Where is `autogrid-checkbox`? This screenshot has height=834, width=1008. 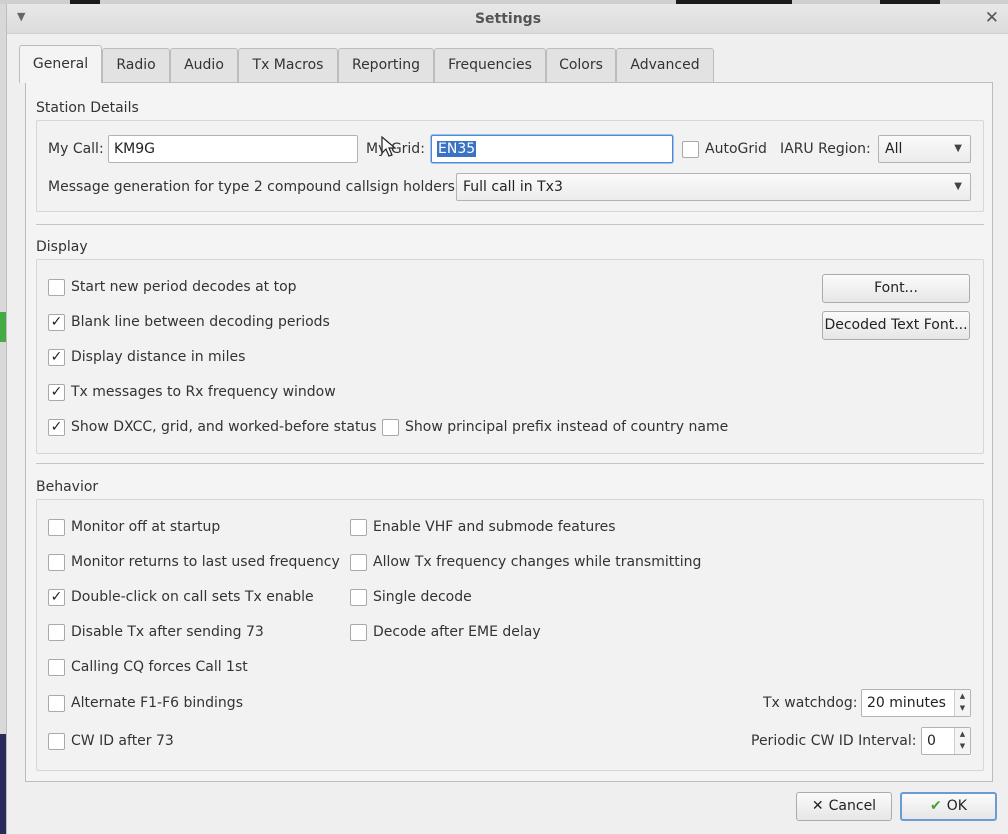
autogrid-checkbox is located at coordinates (690, 149).